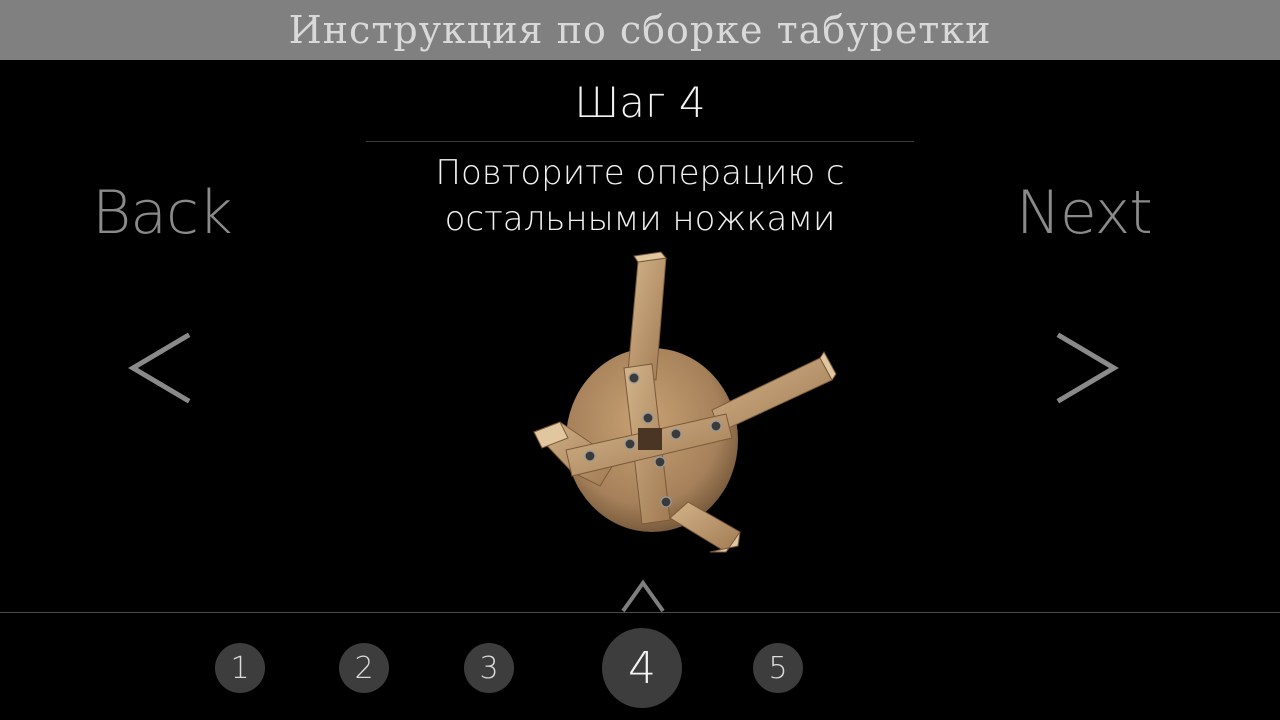  What do you see at coordinates (162, 213) in the screenshot?
I see `back-button: Back` at bounding box center [162, 213].